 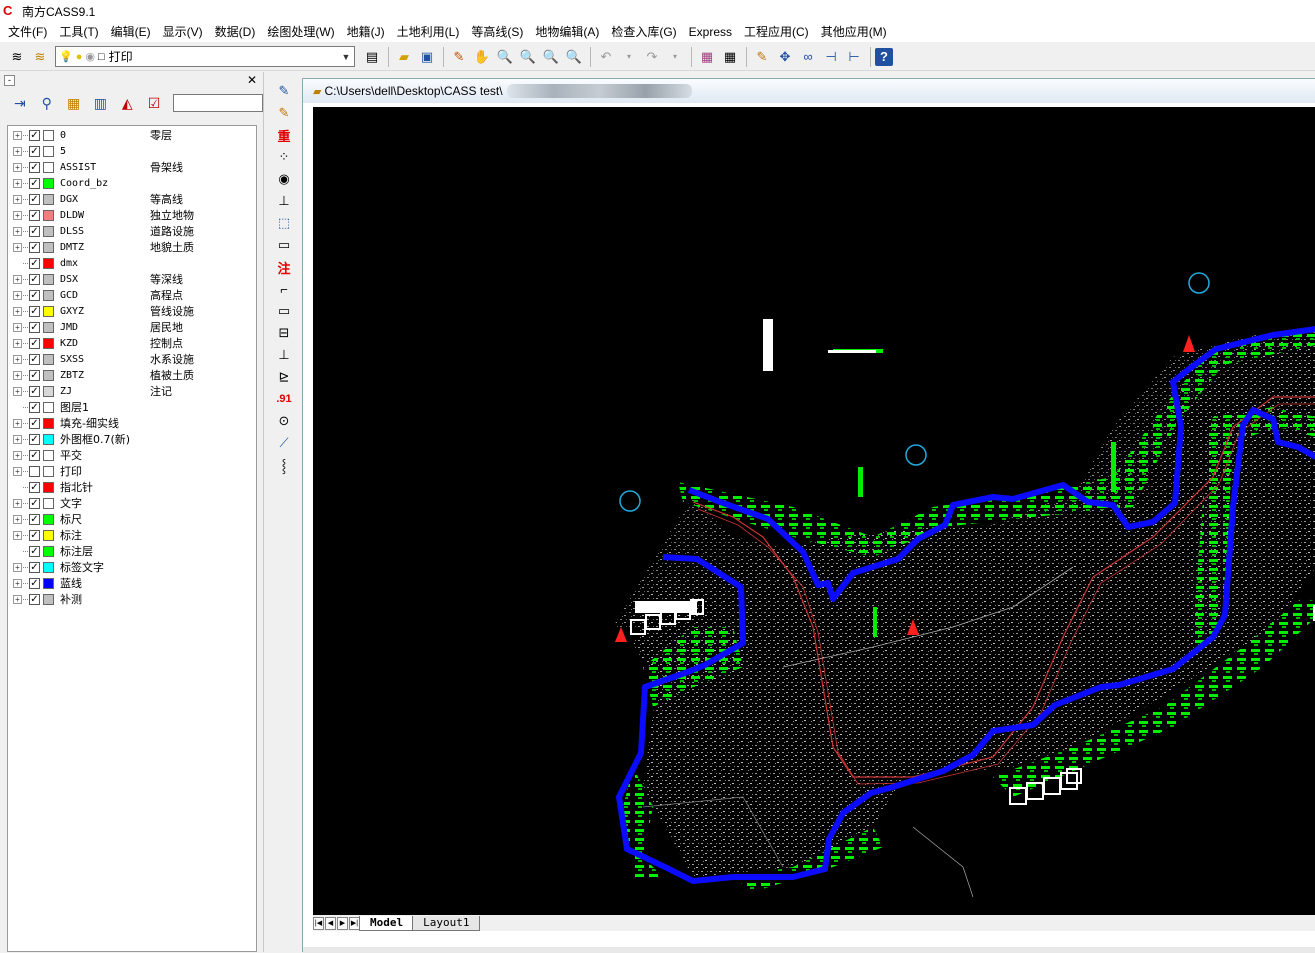 What do you see at coordinates (366, 32) in the screenshot?
I see `menu-item: 地籍(J)` at bounding box center [366, 32].